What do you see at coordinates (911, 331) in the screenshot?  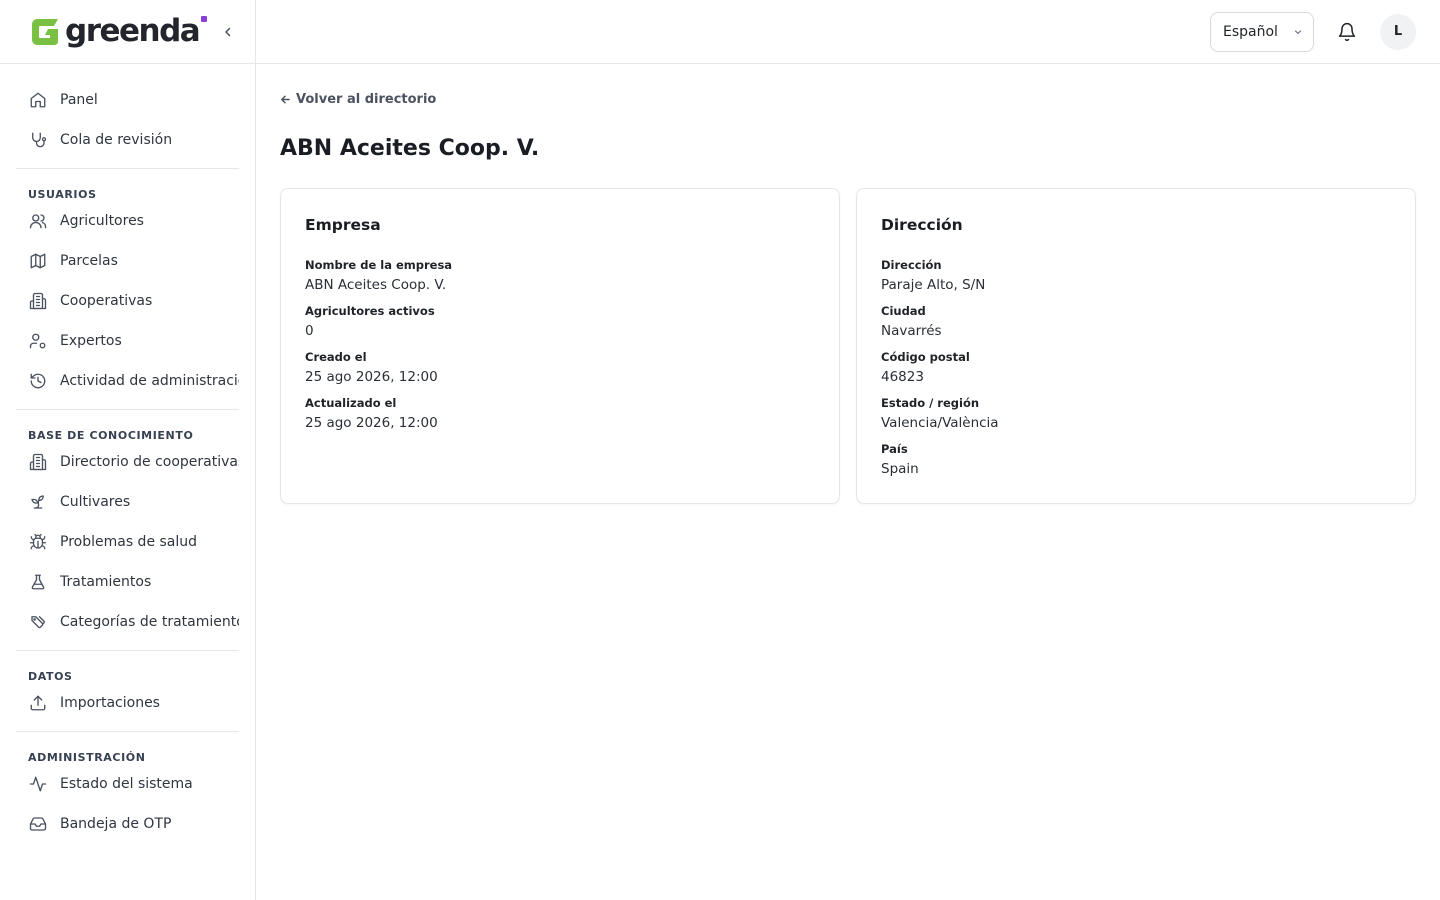 I see `field-value: Navarrés` at bounding box center [911, 331].